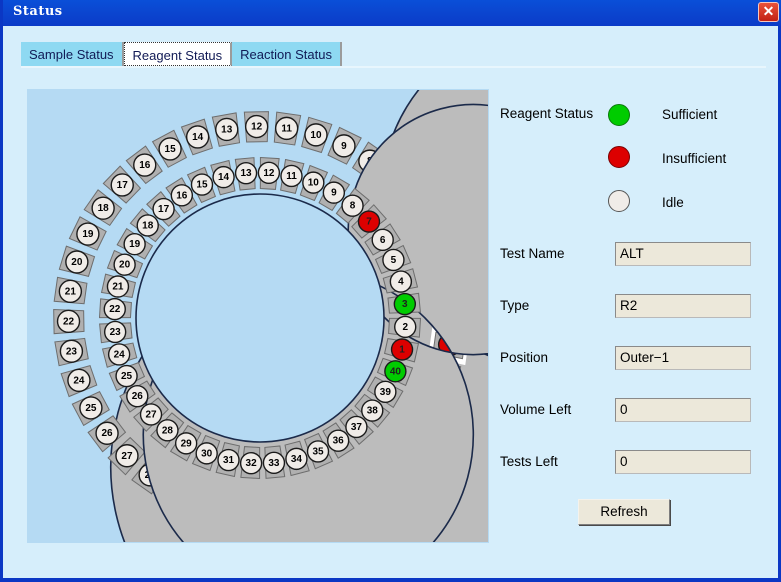  What do you see at coordinates (619, 115) in the screenshot?
I see `legend-dot-sufficient` at bounding box center [619, 115].